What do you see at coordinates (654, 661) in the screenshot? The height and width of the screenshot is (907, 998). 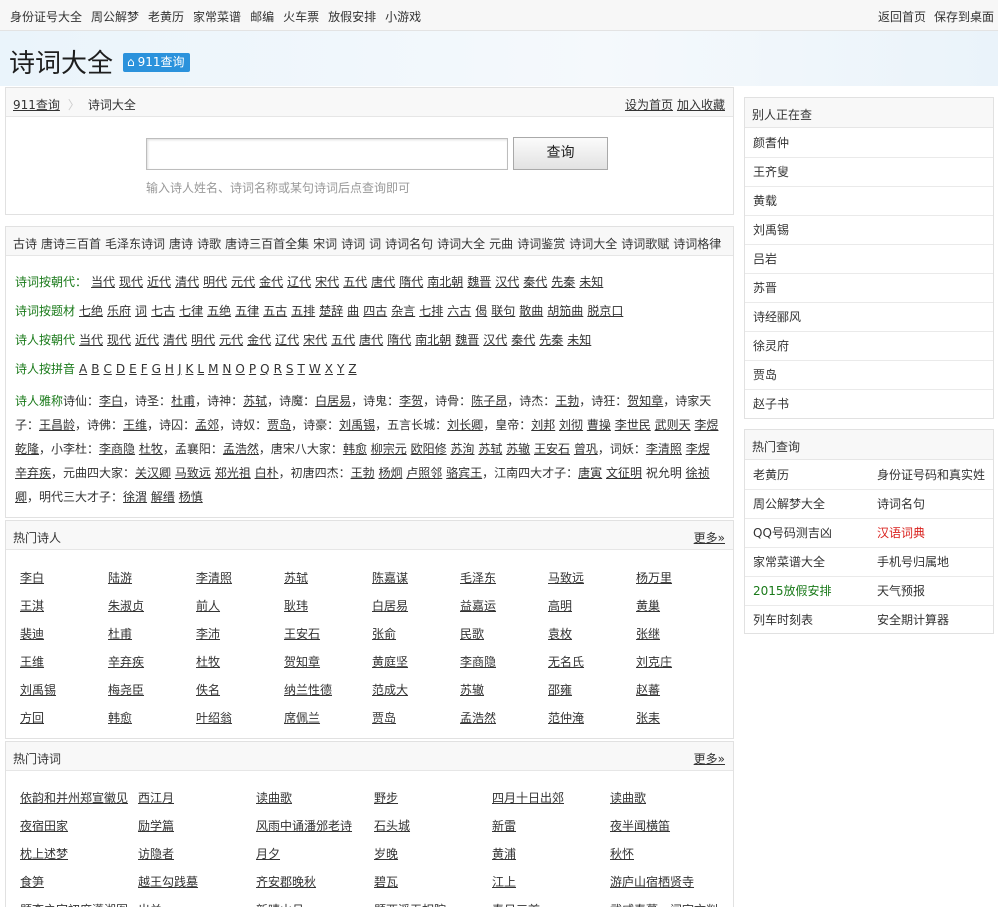 I see `hot-poet-link: 刘克庄` at bounding box center [654, 661].